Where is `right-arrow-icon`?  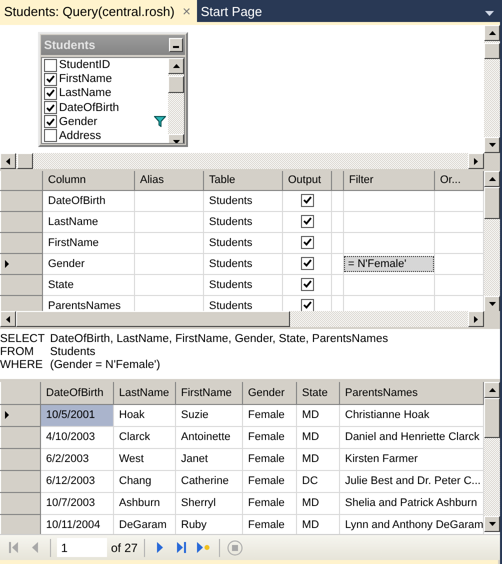 right-arrow-icon is located at coordinates (476, 319).